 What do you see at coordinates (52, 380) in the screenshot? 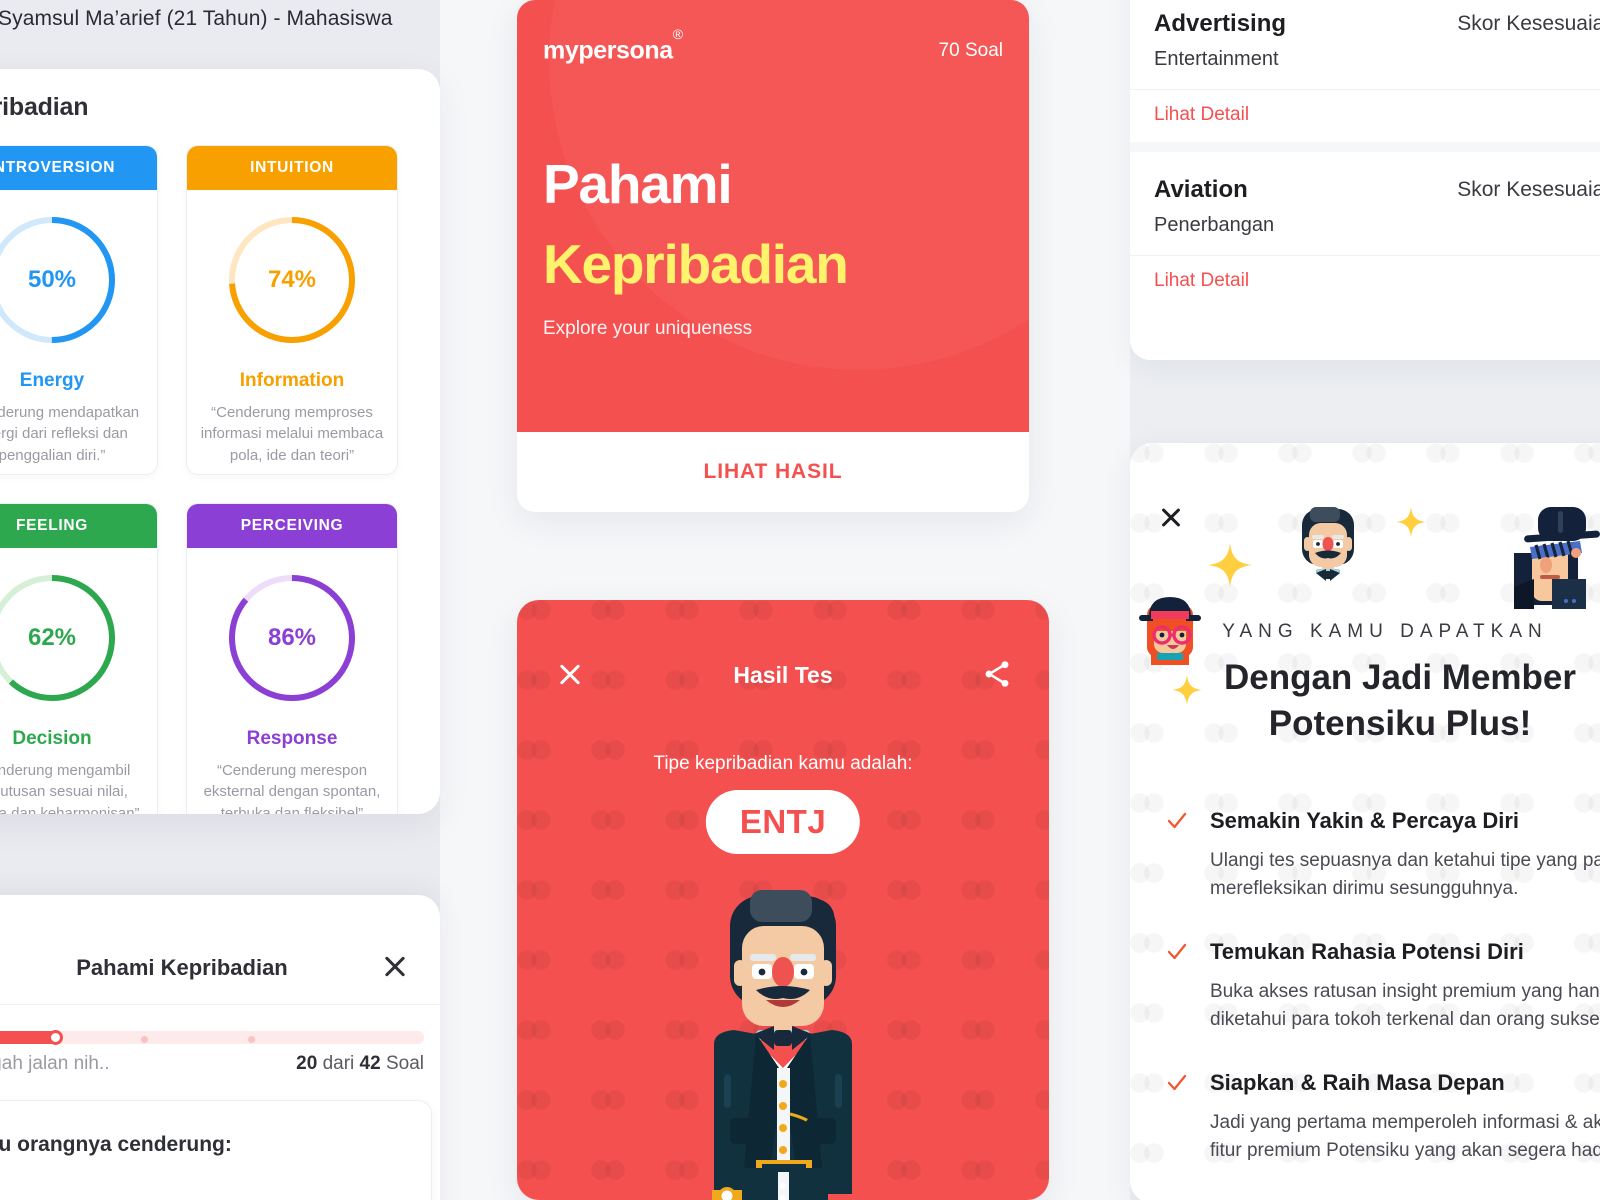
I see `trait-name: Energy` at bounding box center [52, 380].